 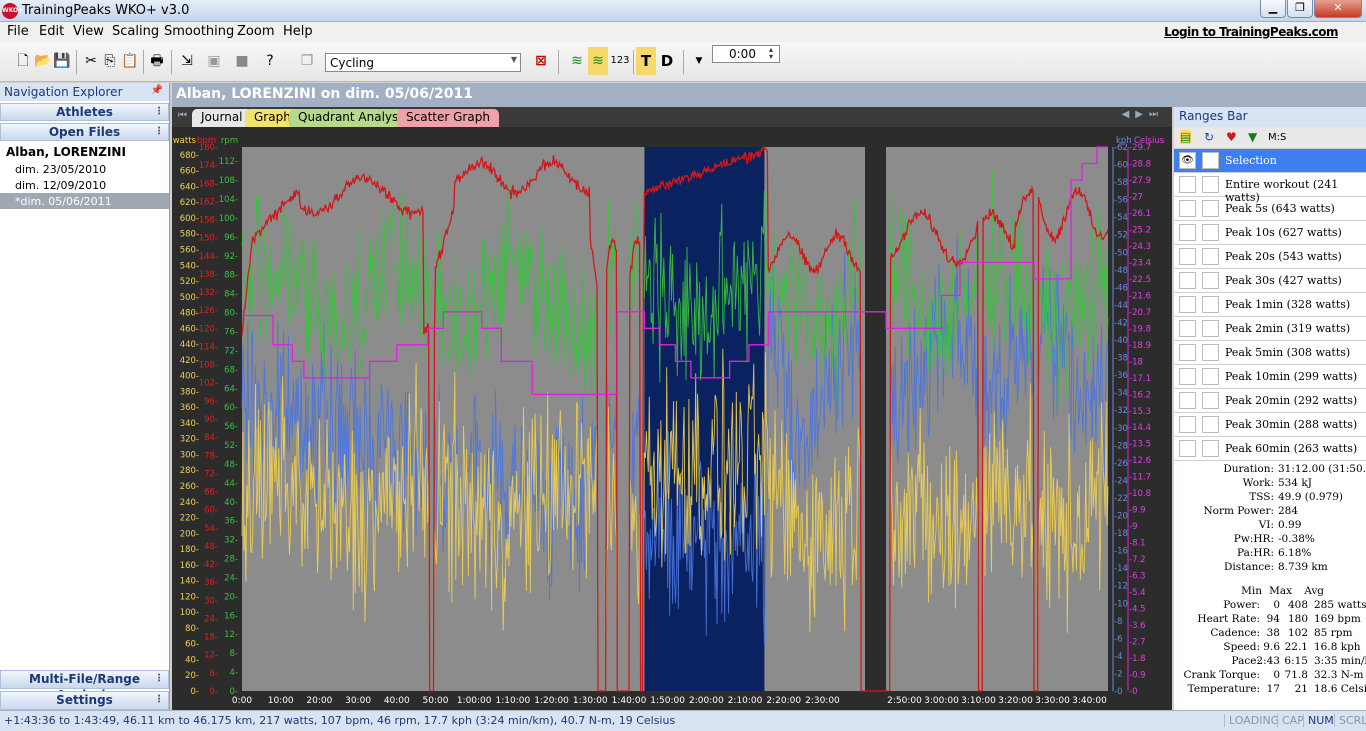 I want to click on open-files-section: Open Files ⋮, so click(x=84, y=132).